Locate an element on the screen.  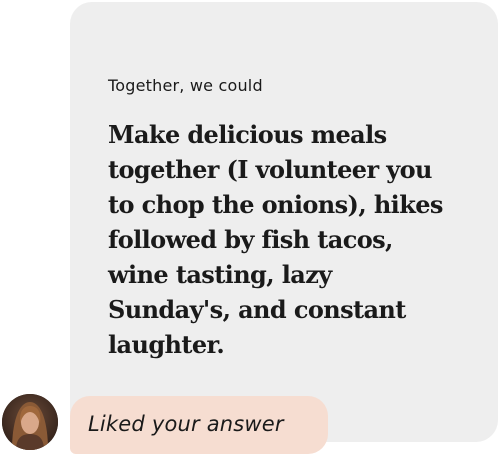
like-message-text: Liked your answer is located at coordinates (186, 424).